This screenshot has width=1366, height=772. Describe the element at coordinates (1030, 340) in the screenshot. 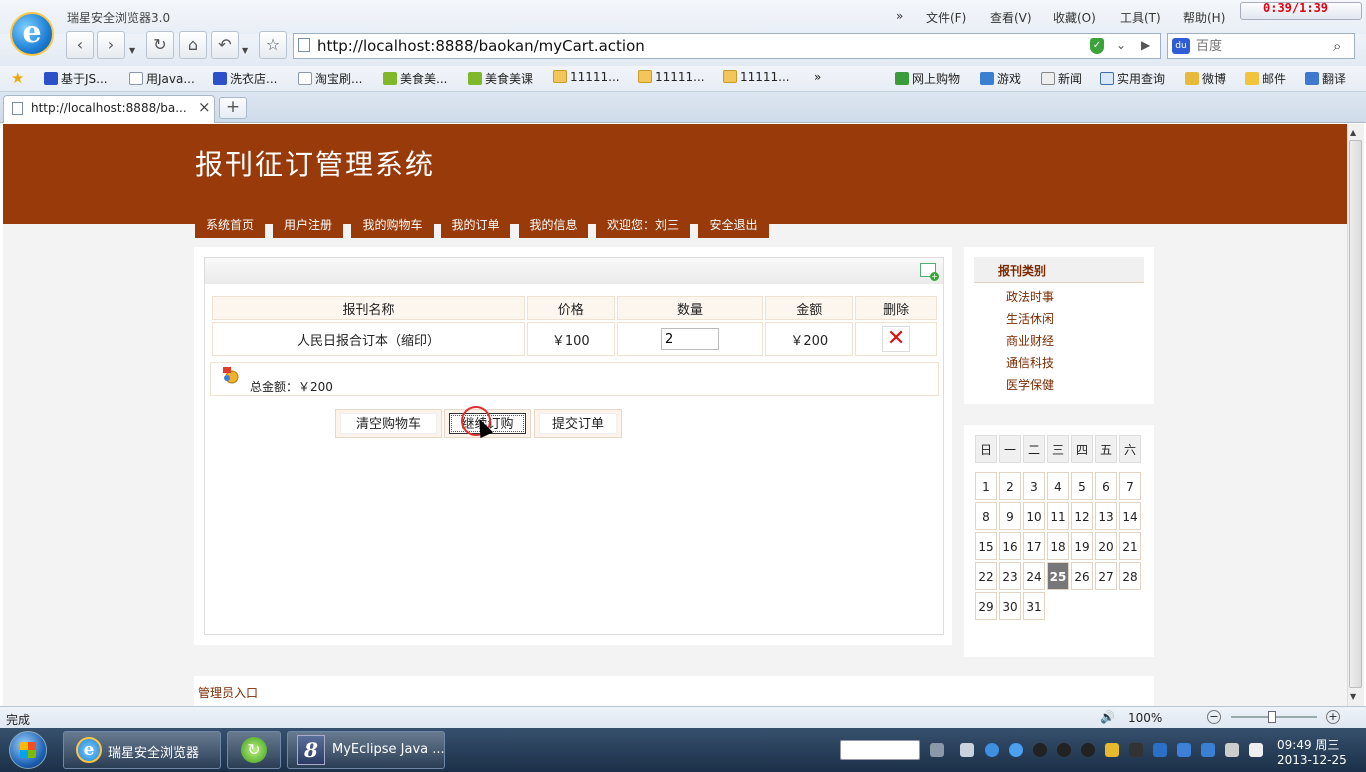

I see `category-item: 商业财经` at that location.